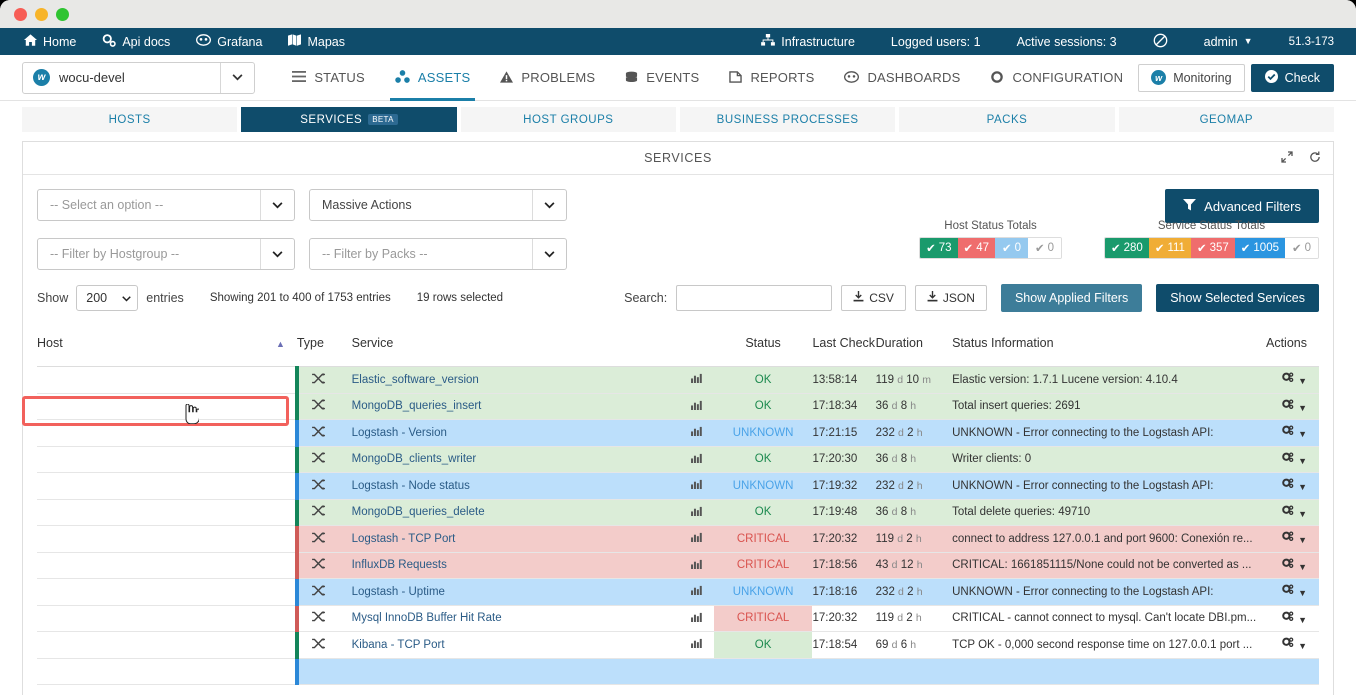 The image size is (1356, 695). I want to click on check-button: Check, so click(1292, 77).